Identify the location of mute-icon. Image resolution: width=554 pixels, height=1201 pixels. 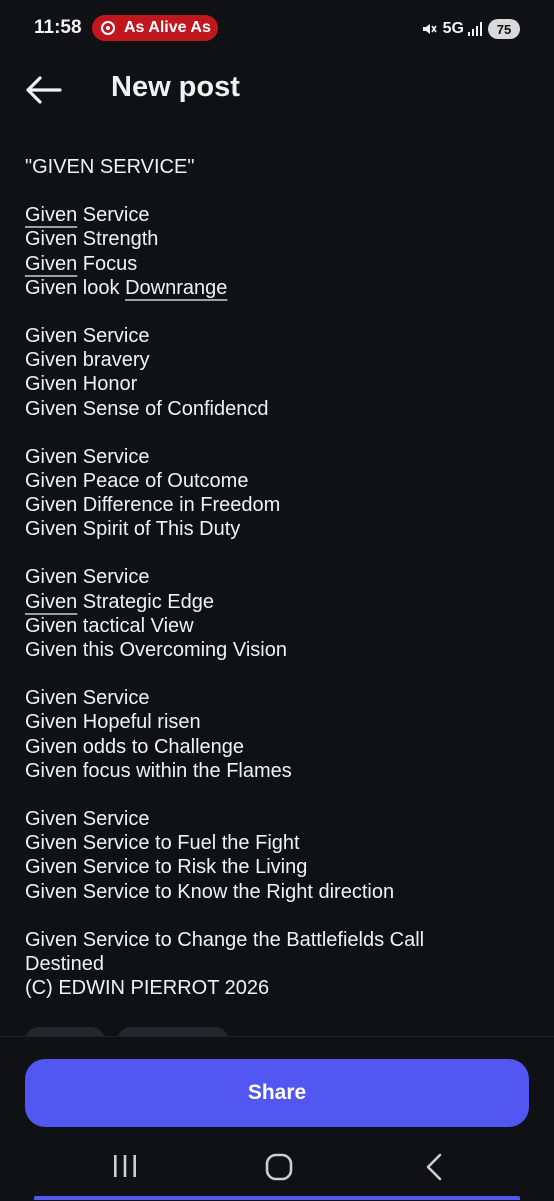
(429, 29).